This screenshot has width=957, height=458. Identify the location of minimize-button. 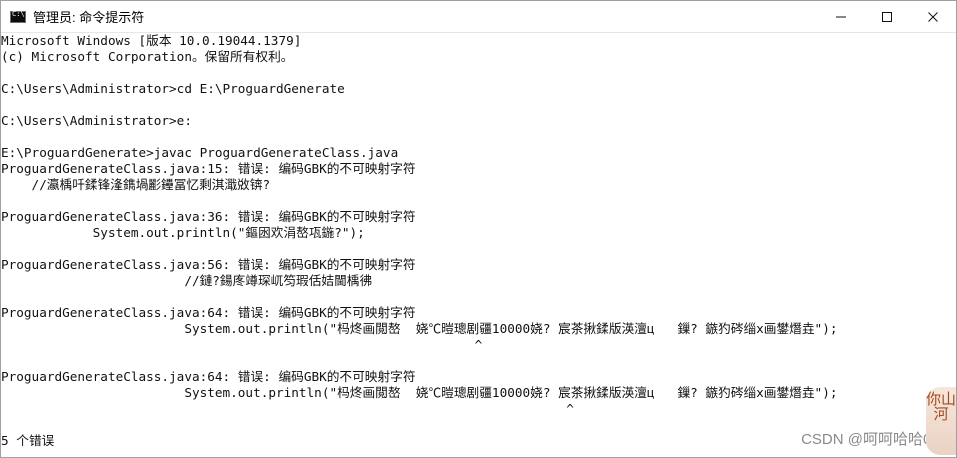
(841, 16).